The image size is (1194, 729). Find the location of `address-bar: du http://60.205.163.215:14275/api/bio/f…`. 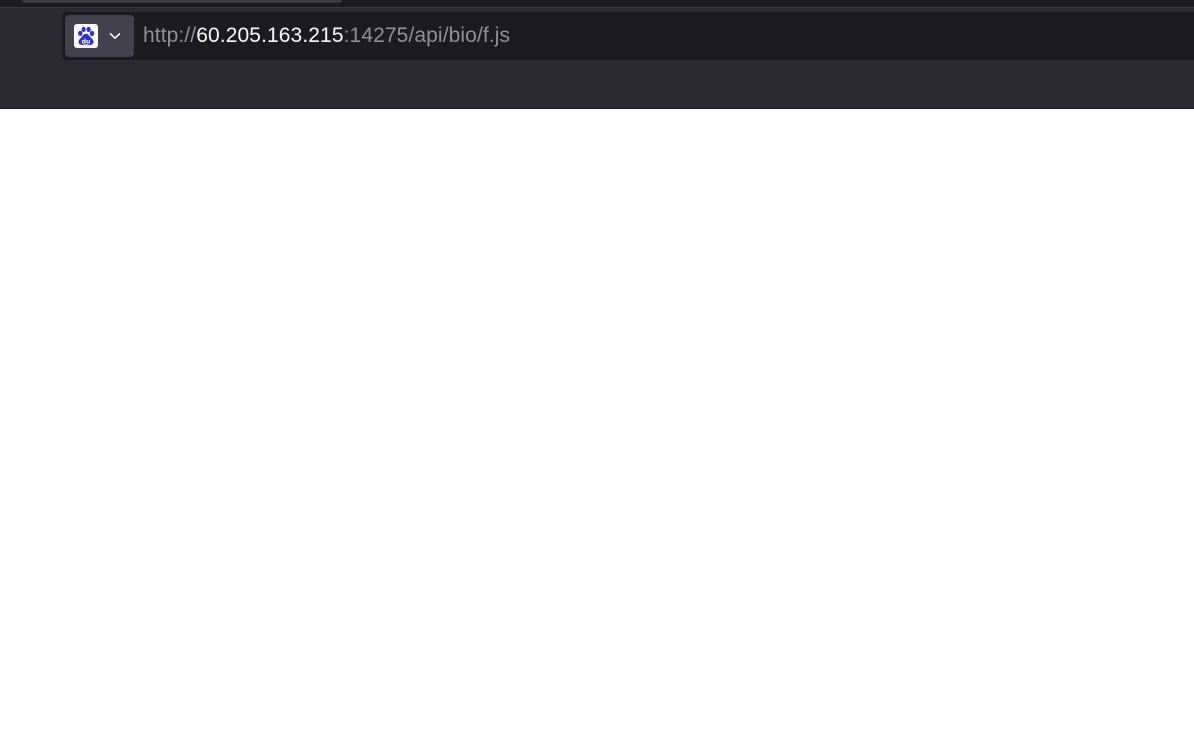

address-bar: du http://60.205.163.215:14275/api/bio/f… is located at coordinates (628, 36).